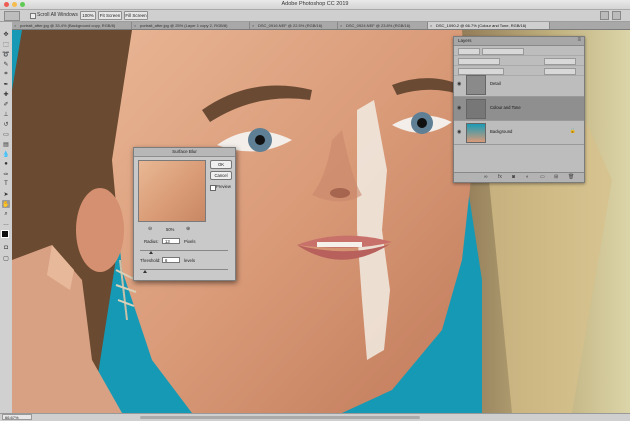 The height and width of the screenshot is (421, 630). I want to click on hand-tool-icon: ✋, so click(6, 204).